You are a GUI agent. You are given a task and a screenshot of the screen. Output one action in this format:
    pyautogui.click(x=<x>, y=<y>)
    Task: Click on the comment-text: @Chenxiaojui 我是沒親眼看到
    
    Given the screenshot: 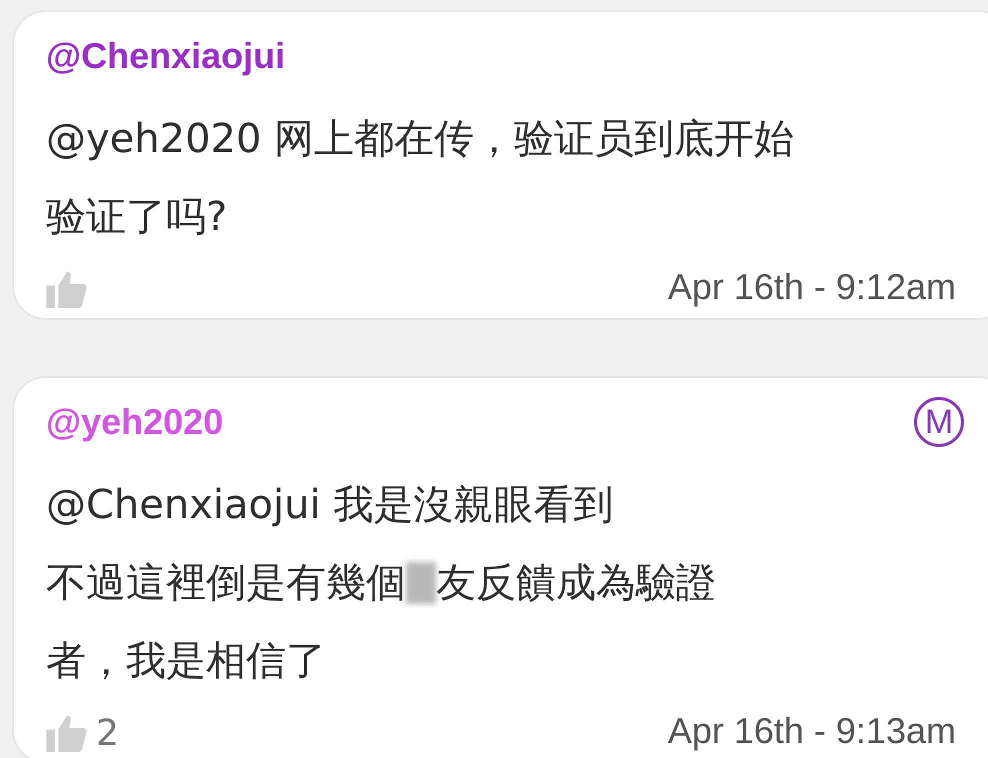 What is the action you would take?
    pyautogui.click(x=330, y=505)
    